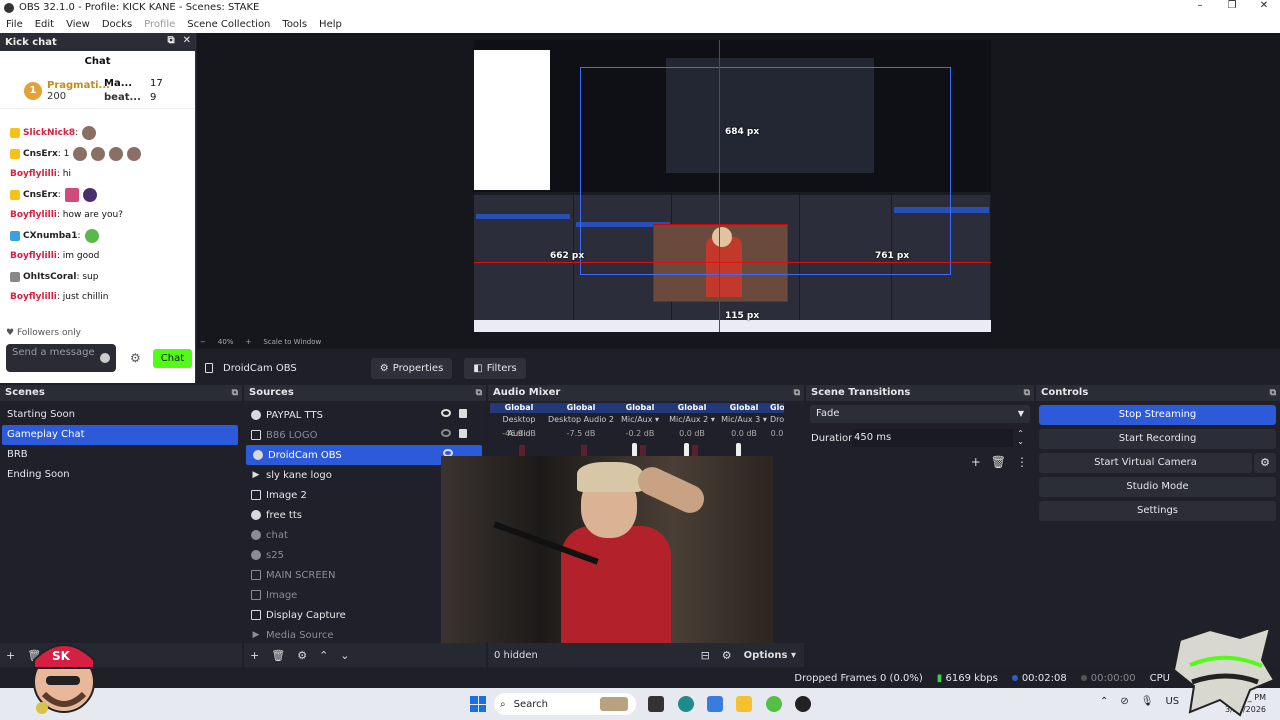 This screenshot has width=1280, height=720. I want to click on microphone-icon: 🎙, so click(1147, 701).